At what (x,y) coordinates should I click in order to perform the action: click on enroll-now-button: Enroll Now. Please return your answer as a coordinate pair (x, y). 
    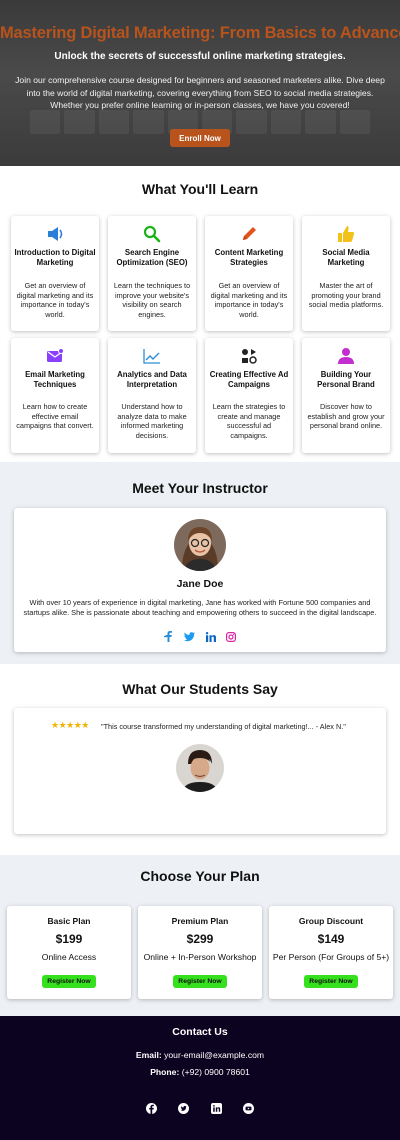
    Looking at the image, I should click on (200, 138).